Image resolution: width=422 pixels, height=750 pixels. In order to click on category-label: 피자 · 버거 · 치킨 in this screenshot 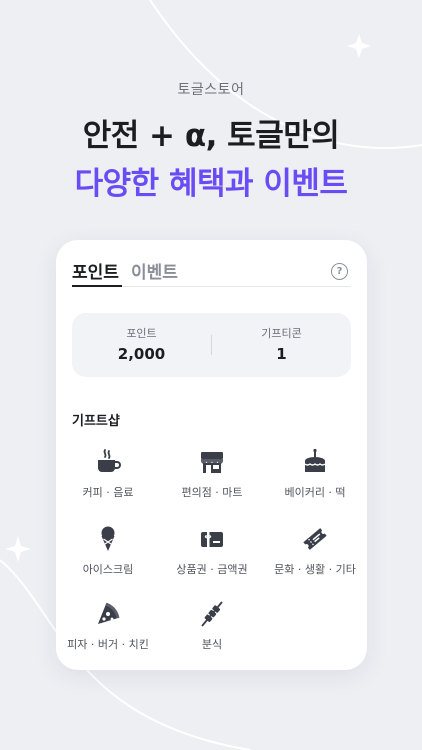, I will do `click(108, 644)`.